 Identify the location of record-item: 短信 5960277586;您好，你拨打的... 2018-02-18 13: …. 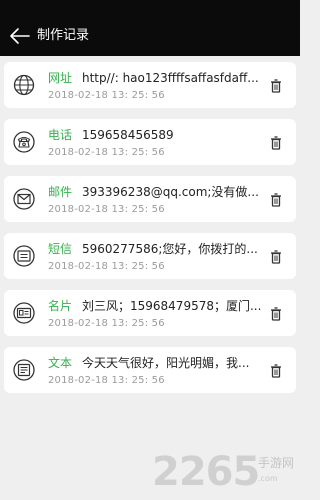
(150, 256).